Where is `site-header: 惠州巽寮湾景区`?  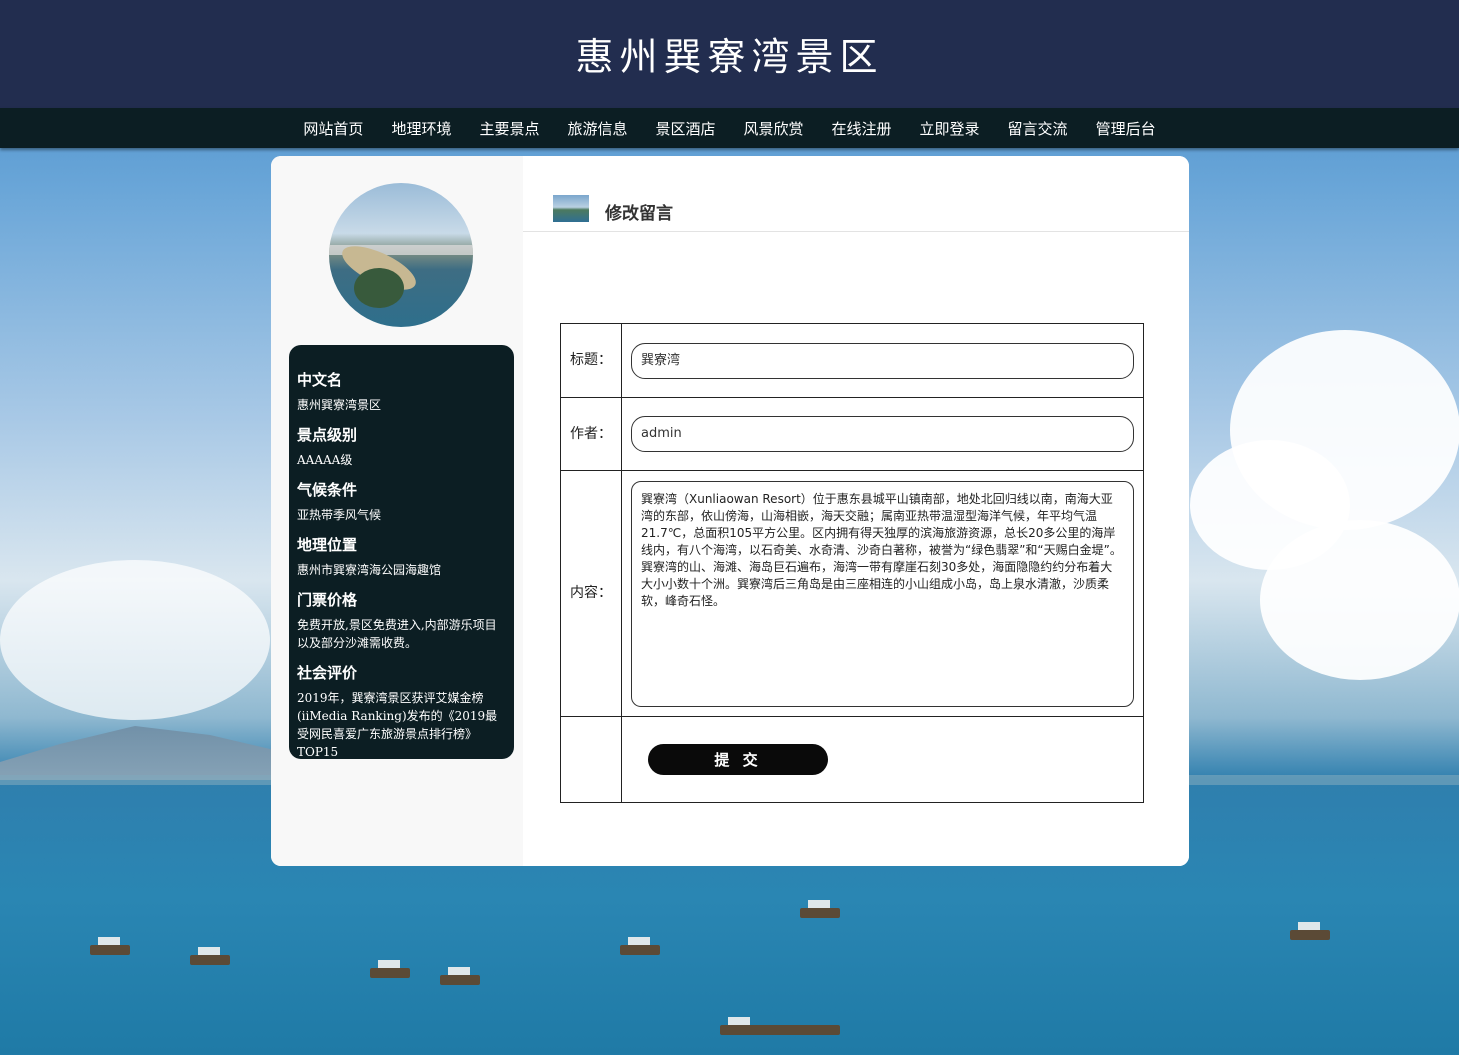
site-header: 惠州巽寮湾景区 is located at coordinates (729, 54).